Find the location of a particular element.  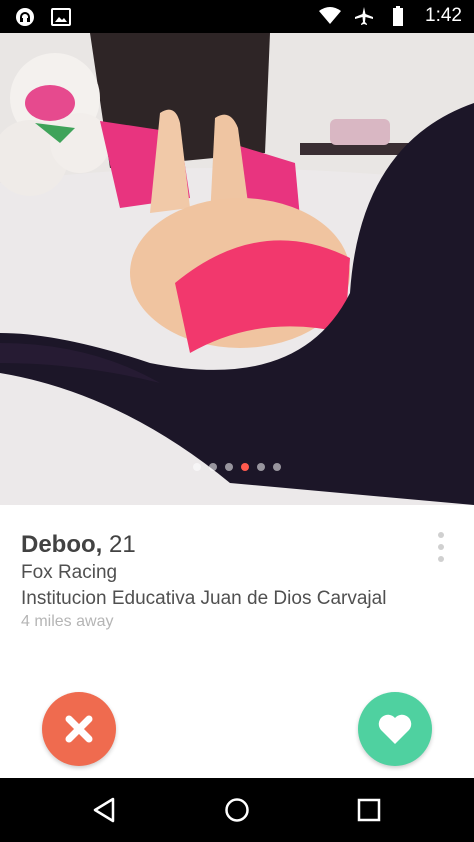

airplane-icon is located at coordinates (364, 16).